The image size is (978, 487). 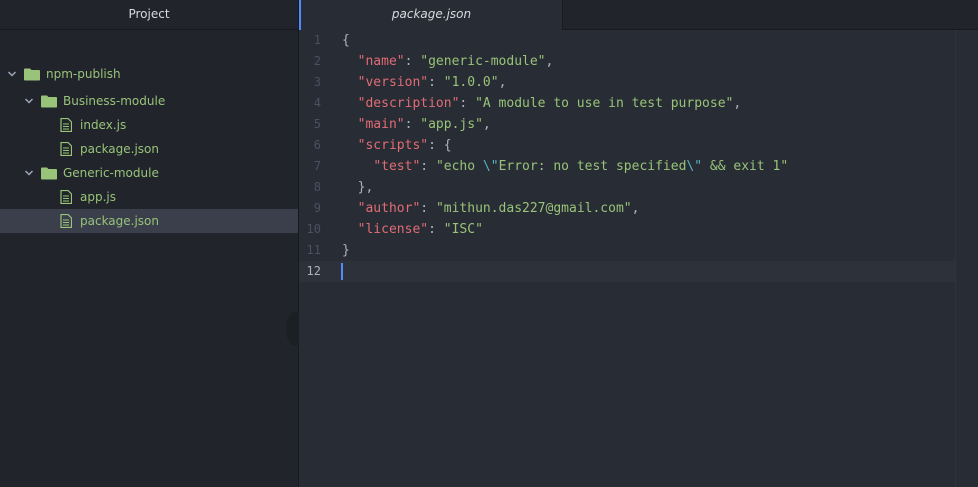 What do you see at coordinates (533, 208) in the screenshot?
I see `code-token: "mithun.das227@gmail.com"` at bounding box center [533, 208].